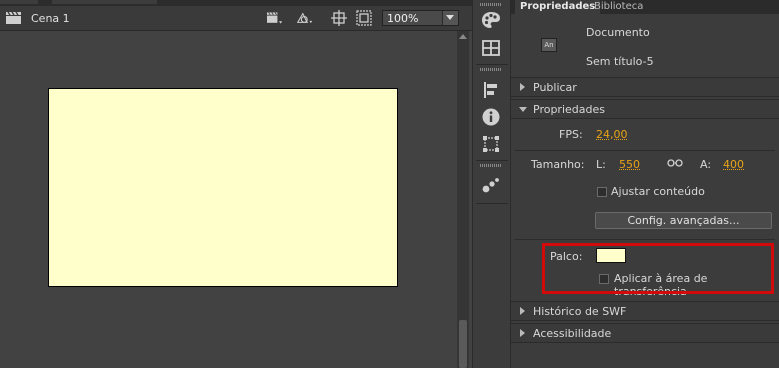  What do you see at coordinates (463, 36) in the screenshot?
I see `scroll-up-icon` at bounding box center [463, 36].